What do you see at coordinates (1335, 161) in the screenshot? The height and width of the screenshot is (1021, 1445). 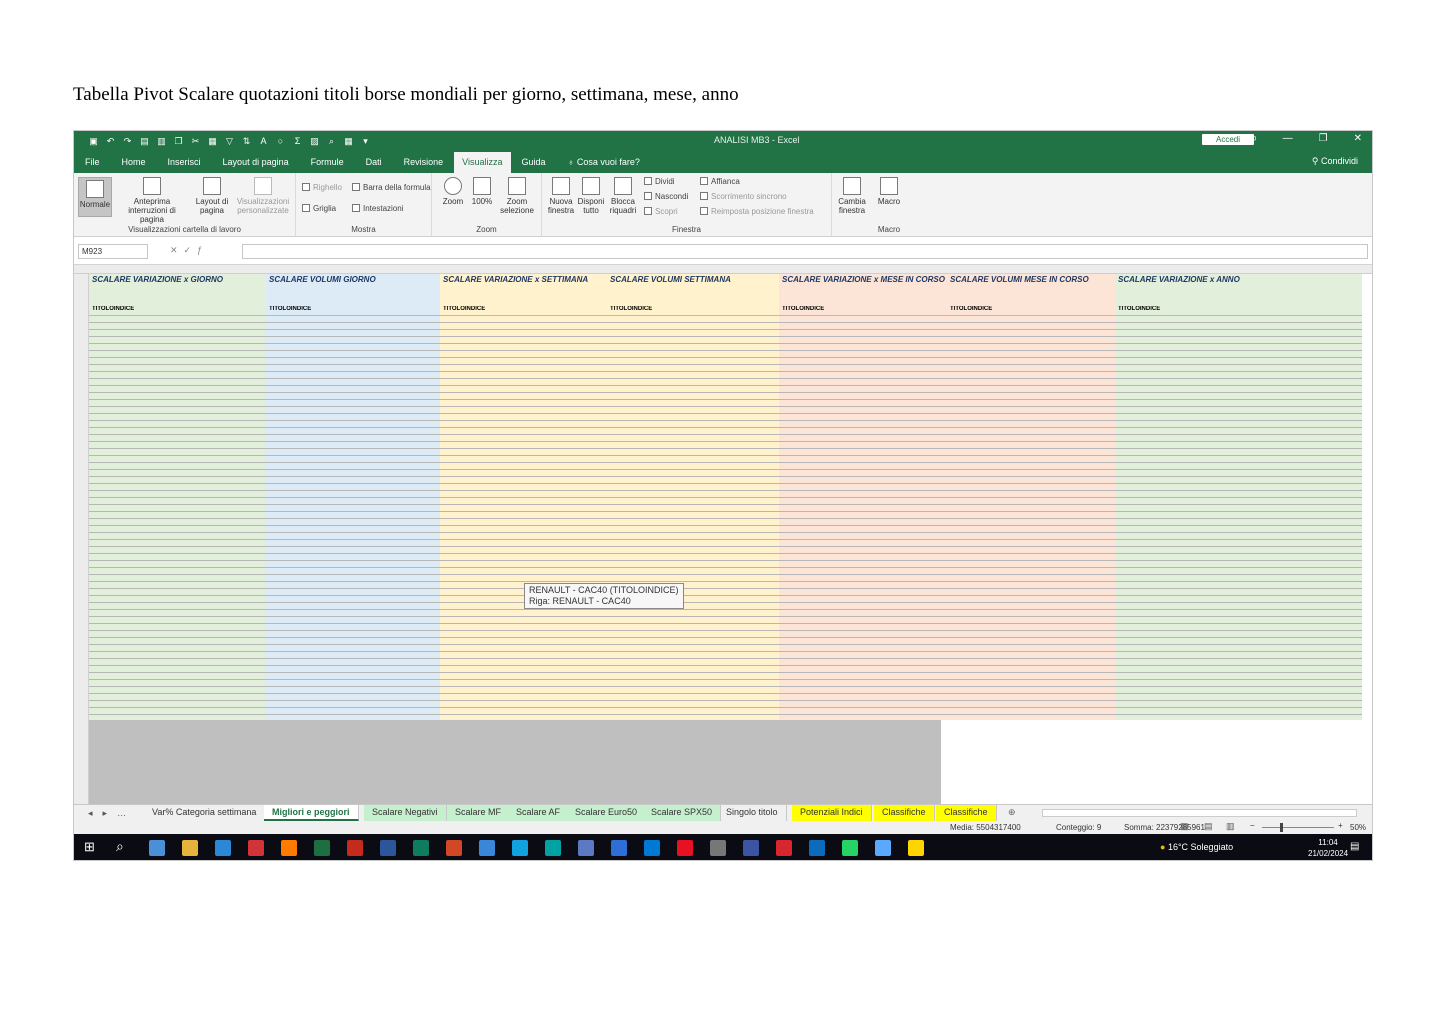 I see `share-button: ⚲ Condividi` at bounding box center [1335, 161].